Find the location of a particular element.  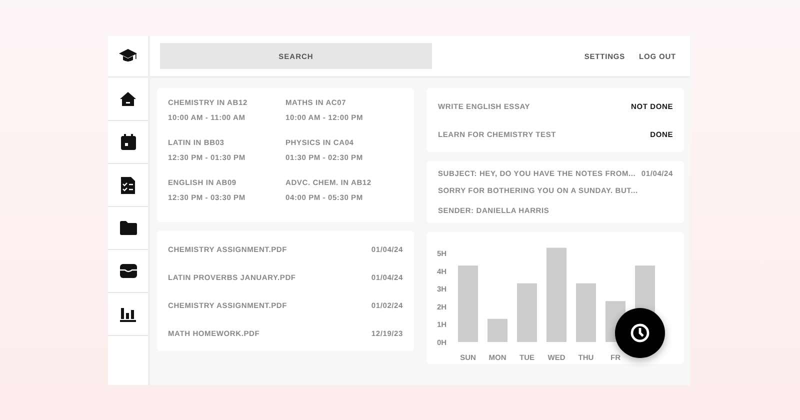

clock-icon is located at coordinates (640, 333).